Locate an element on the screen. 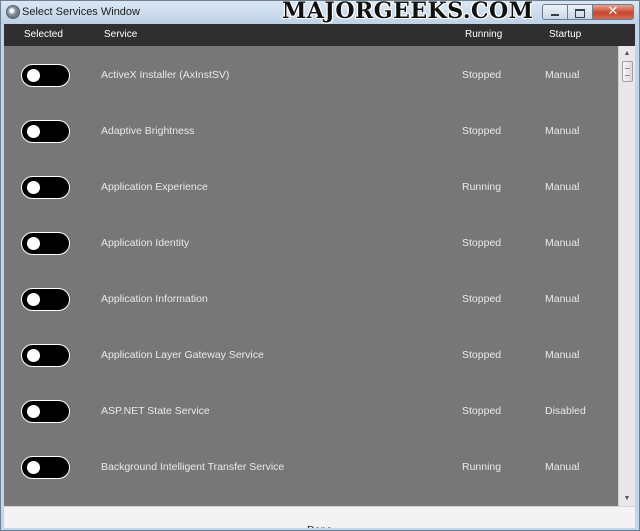 This screenshot has width=640, height=531. majorgeeks-watermark: MAJORGEEKS.COM is located at coordinates (408, 12).